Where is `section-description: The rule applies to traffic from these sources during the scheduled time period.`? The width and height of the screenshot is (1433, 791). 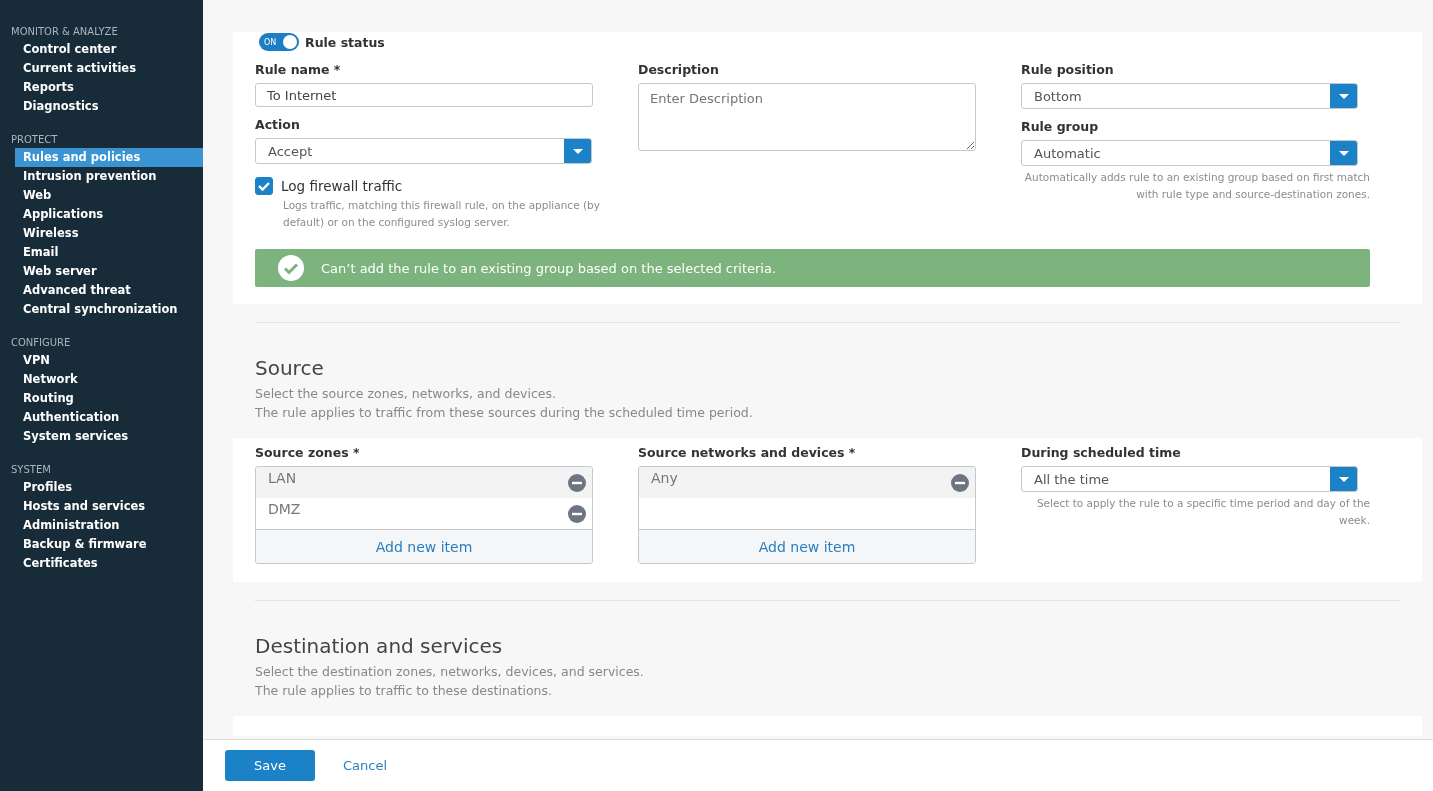 section-description: The rule applies to traffic from these sources during the scheduled time period. is located at coordinates (504, 413).